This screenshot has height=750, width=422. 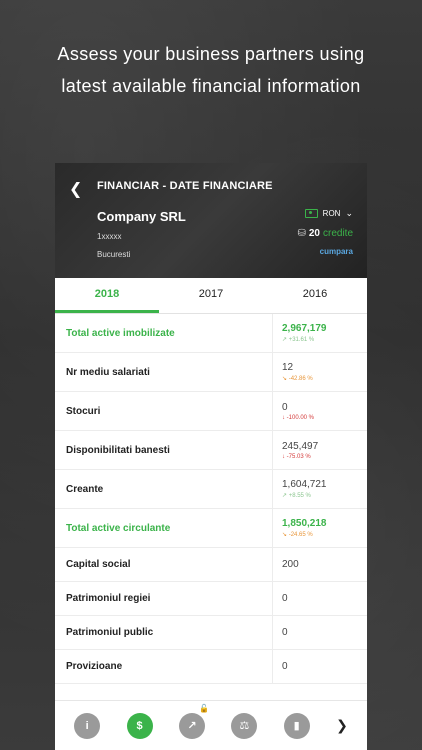 I want to click on currency-selector: RON ⌄, so click(x=328, y=213).